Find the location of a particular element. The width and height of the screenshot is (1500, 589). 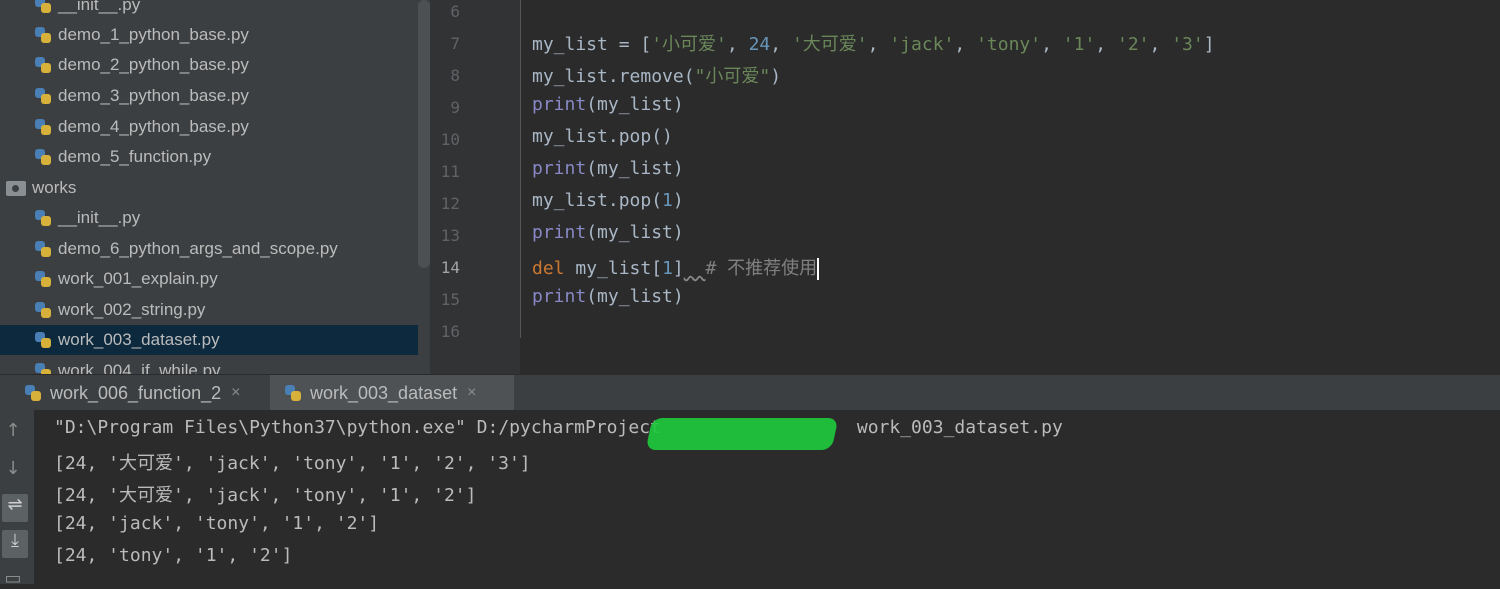

tab-work-006-function-2: work_006_function_2 × is located at coordinates (143, 393).